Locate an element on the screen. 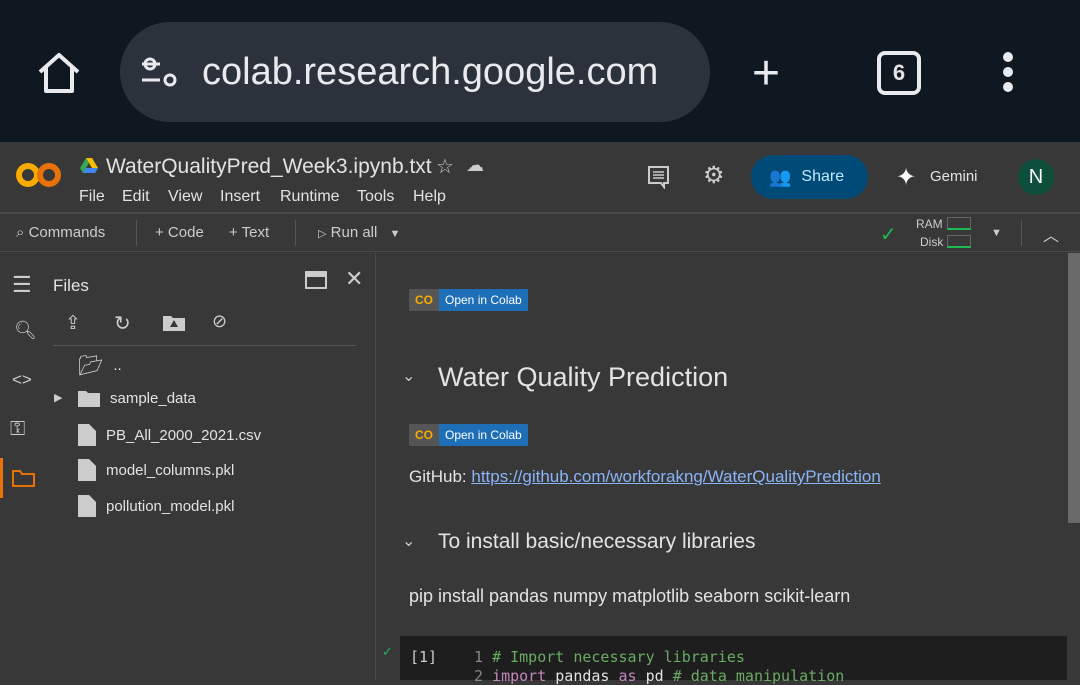 The image size is (1080, 685). search-icon: ⌕ is located at coordinates (20, 232).